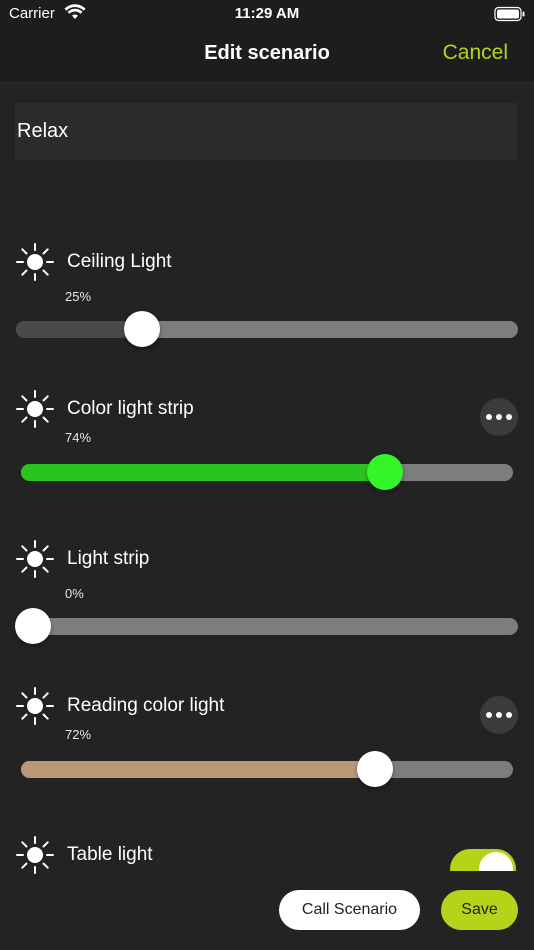  Describe the element at coordinates (349, 910) in the screenshot. I see `call-scenario-button: Call Scenario` at that location.